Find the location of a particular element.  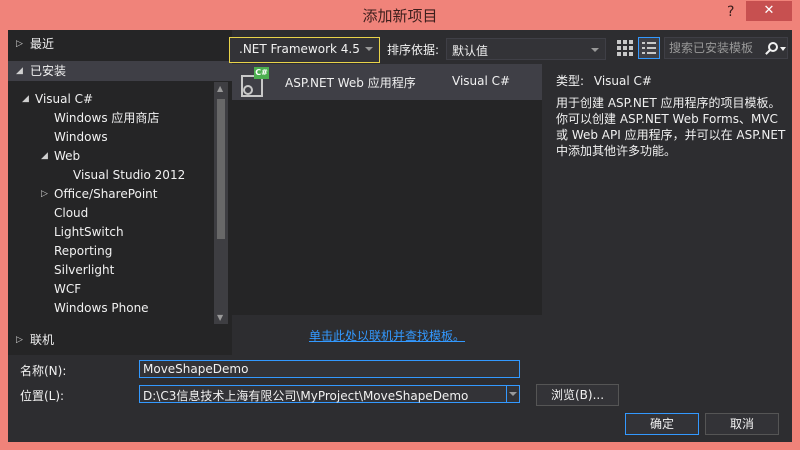

template-language: Visual C# is located at coordinates (481, 81).